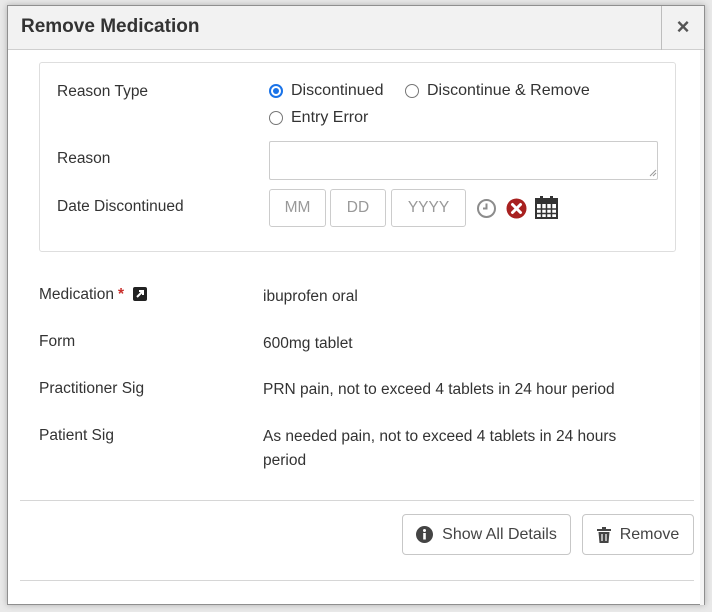  What do you see at coordinates (356, 28) in the screenshot?
I see `dialog-header: Remove Medication ×` at bounding box center [356, 28].